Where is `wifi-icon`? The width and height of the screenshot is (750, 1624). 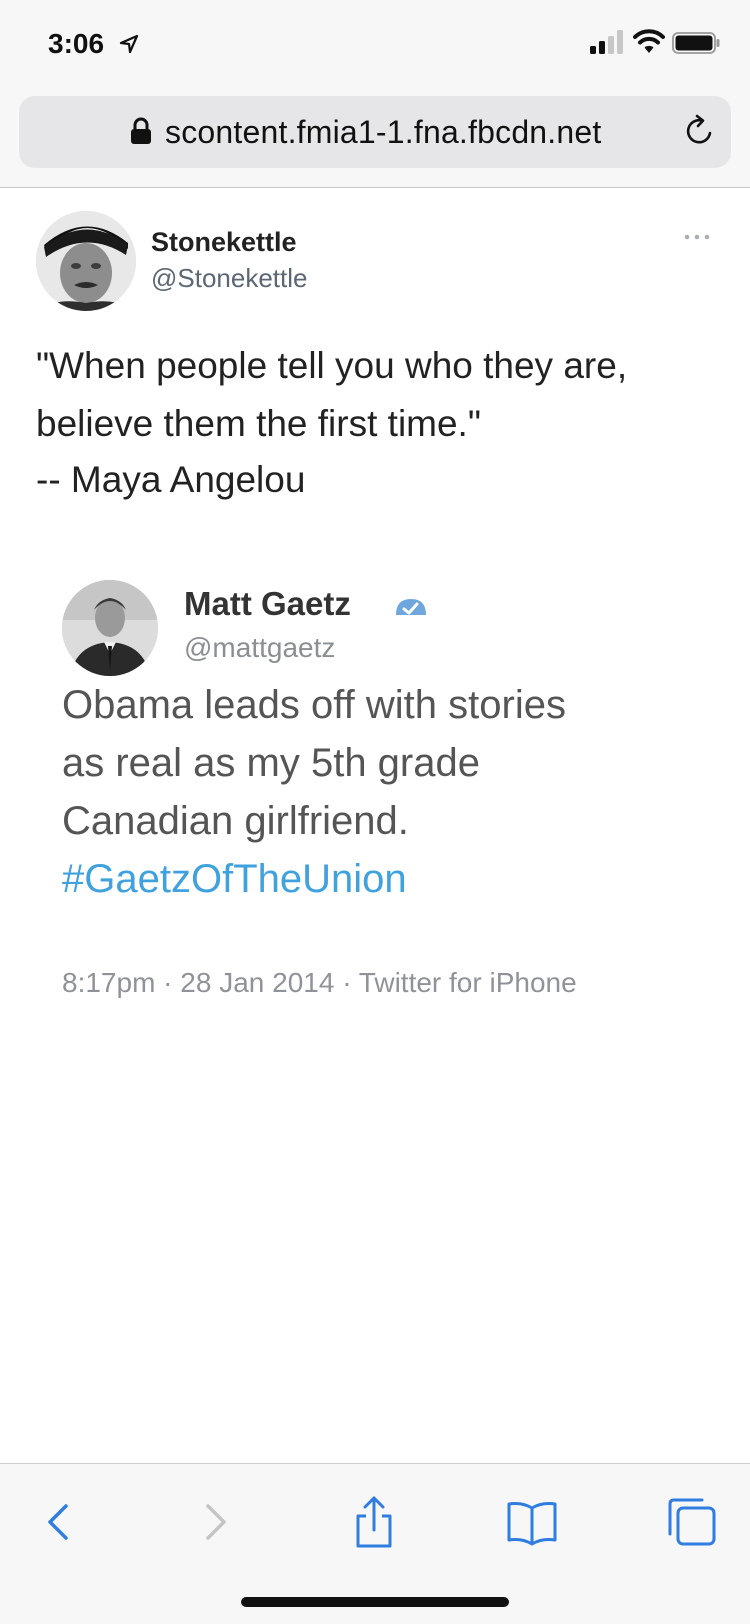
wifi-icon is located at coordinates (649, 41).